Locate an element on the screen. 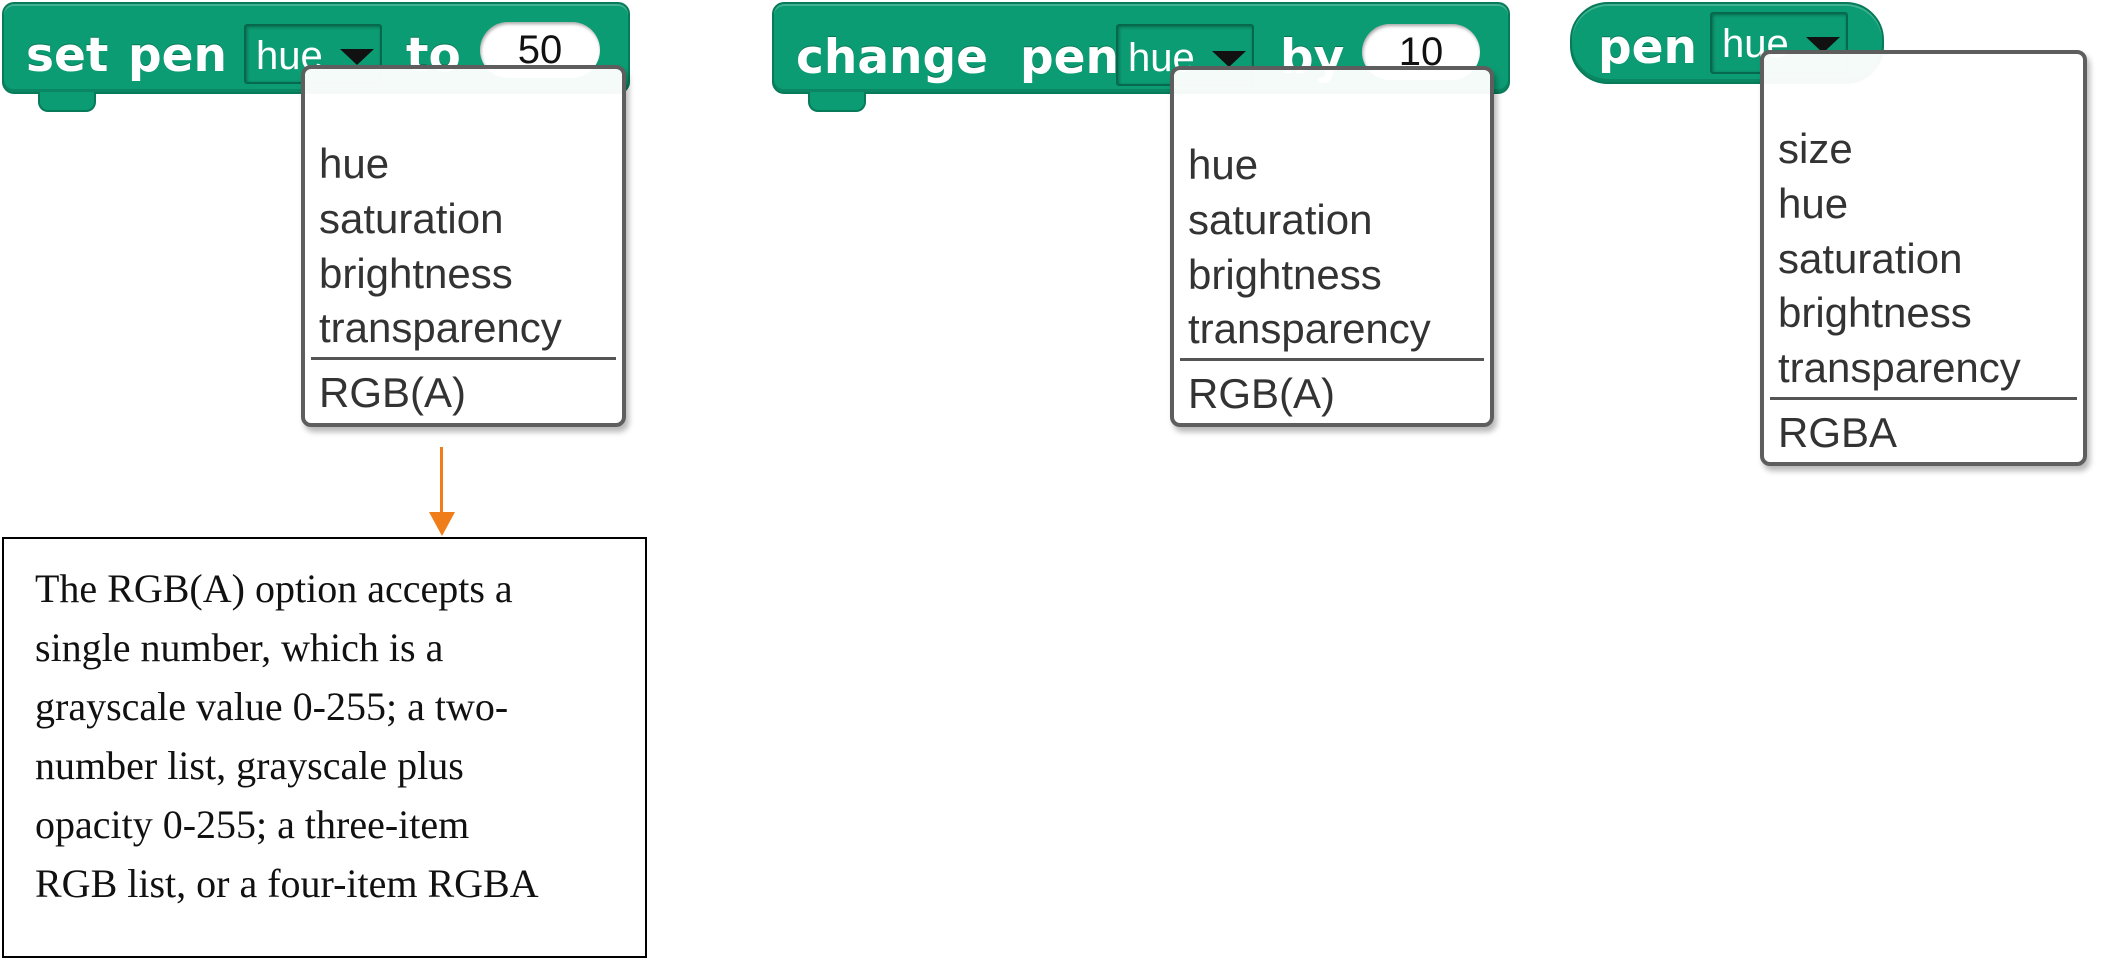 This screenshot has height=961, width=2103. change-pen-menu-divider is located at coordinates (1332, 359).